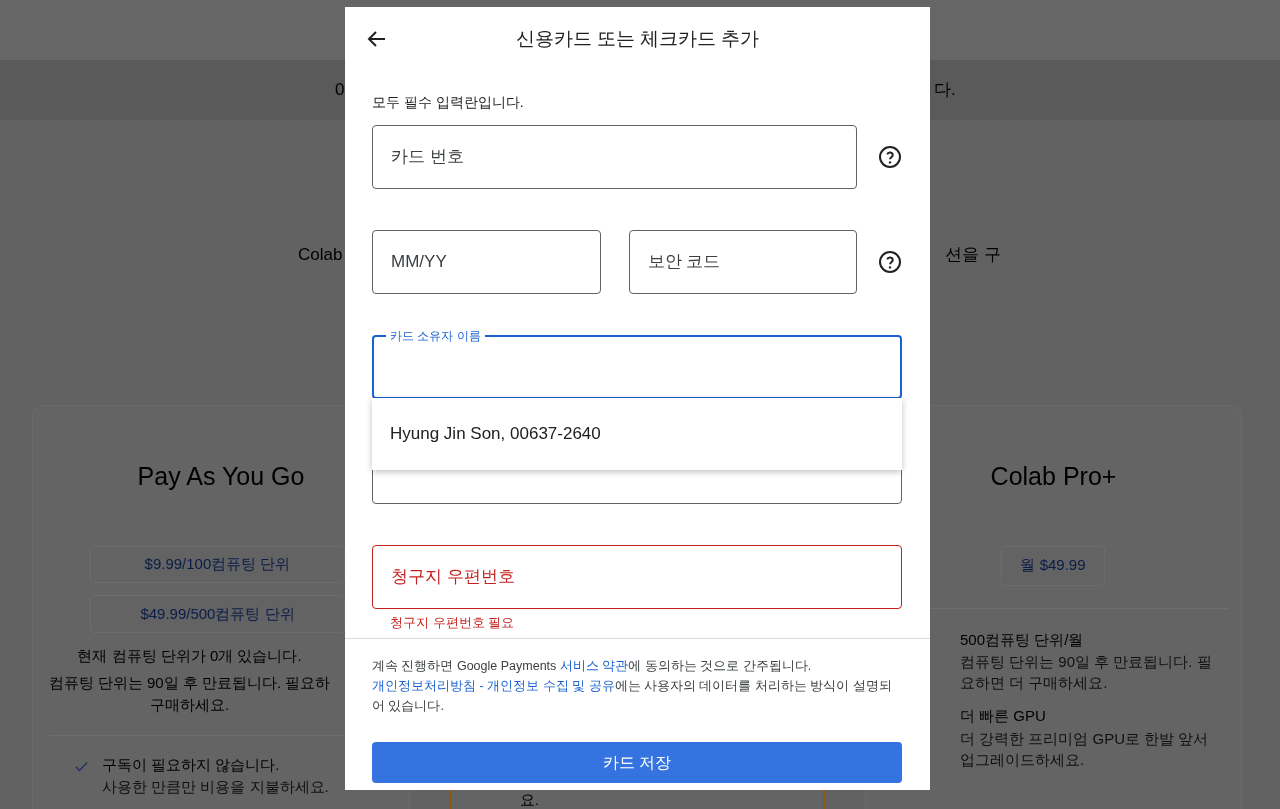  What do you see at coordinates (1022, 639) in the screenshot?
I see `feature-title: 500컴퓨팅 단위/월` at bounding box center [1022, 639].